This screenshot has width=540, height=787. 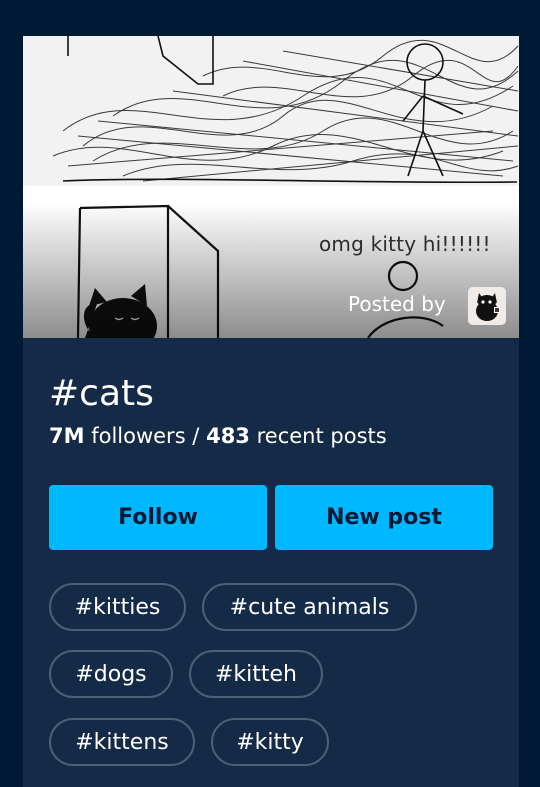 What do you see at coordinates (111, 674) in the screenshot?
I see `related-tag-dogs: #dogs` at bounding box center [111, 674].